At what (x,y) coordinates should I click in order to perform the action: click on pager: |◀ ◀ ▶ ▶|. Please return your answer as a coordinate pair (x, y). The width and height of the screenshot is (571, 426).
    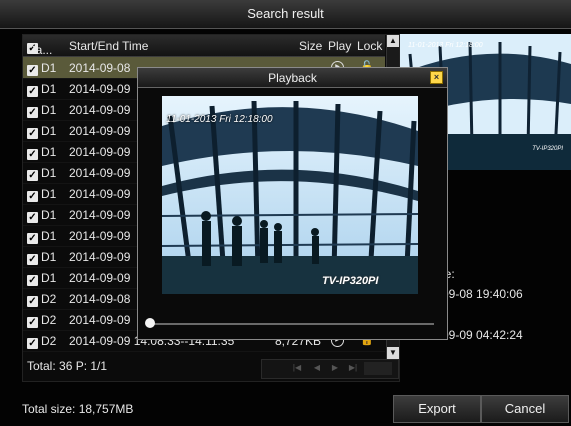
    Looking at the image, I should click on (330, 369).